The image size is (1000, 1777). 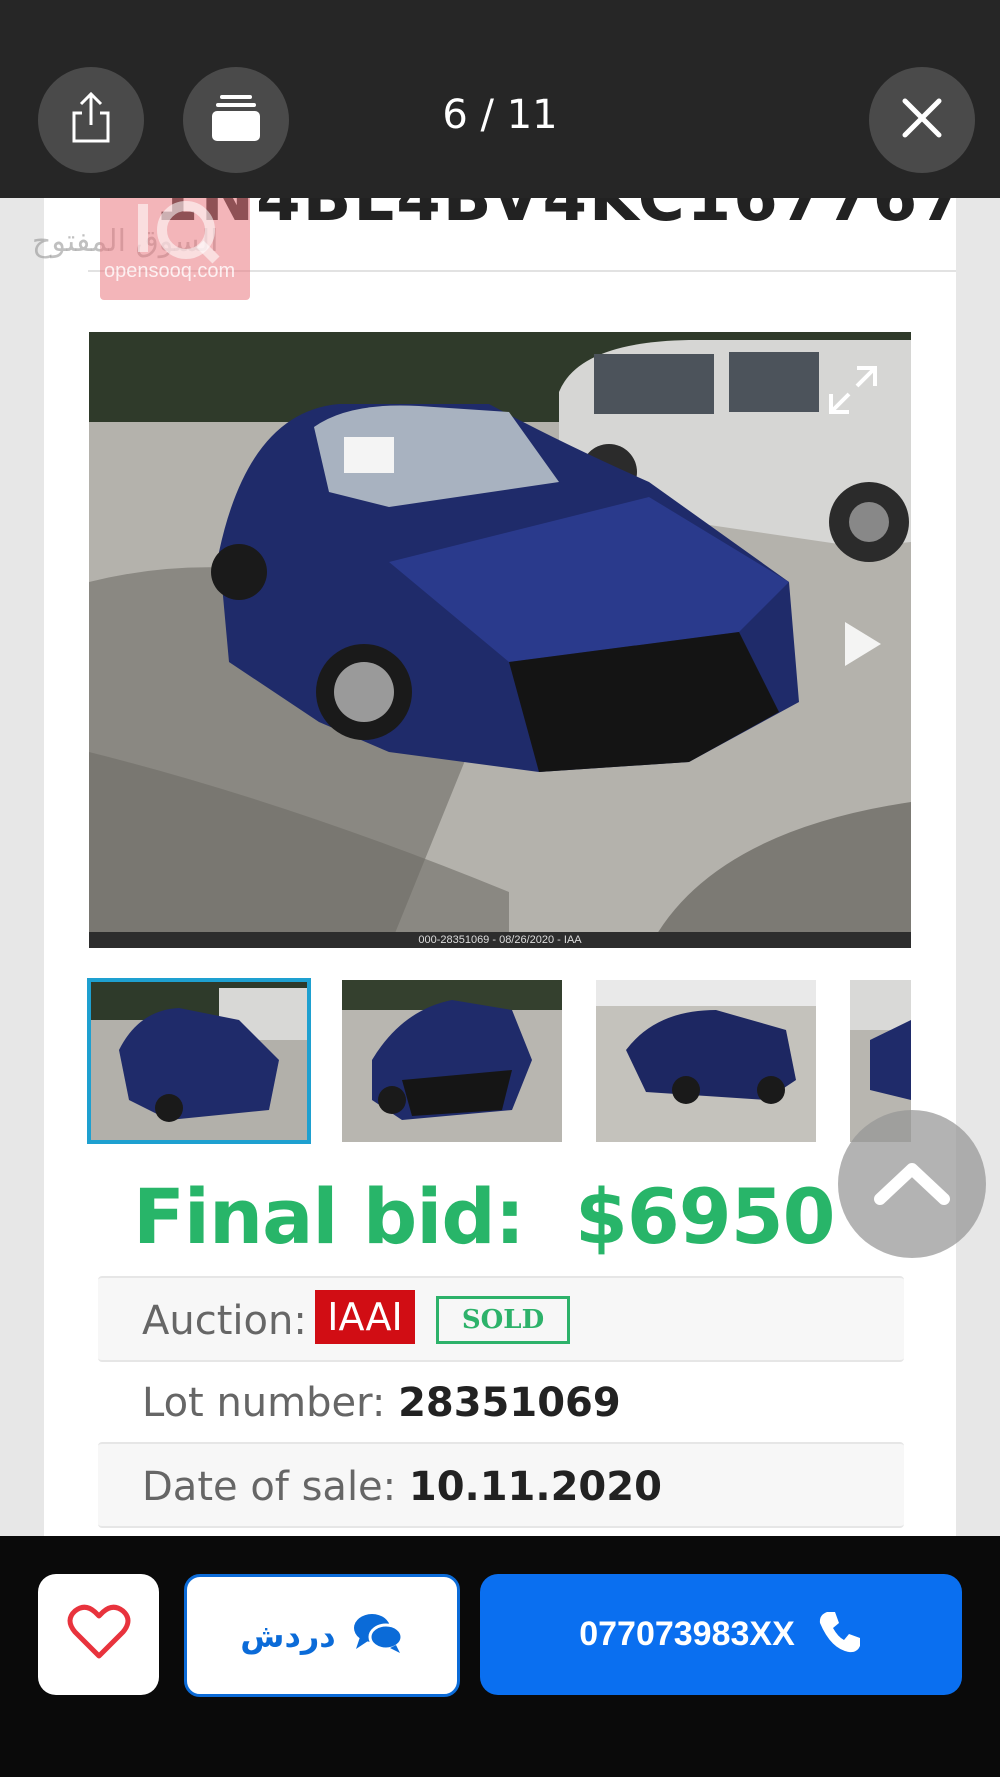 I want to click on final-bid: Final bid: $6950, so click(x=484, y=1216).